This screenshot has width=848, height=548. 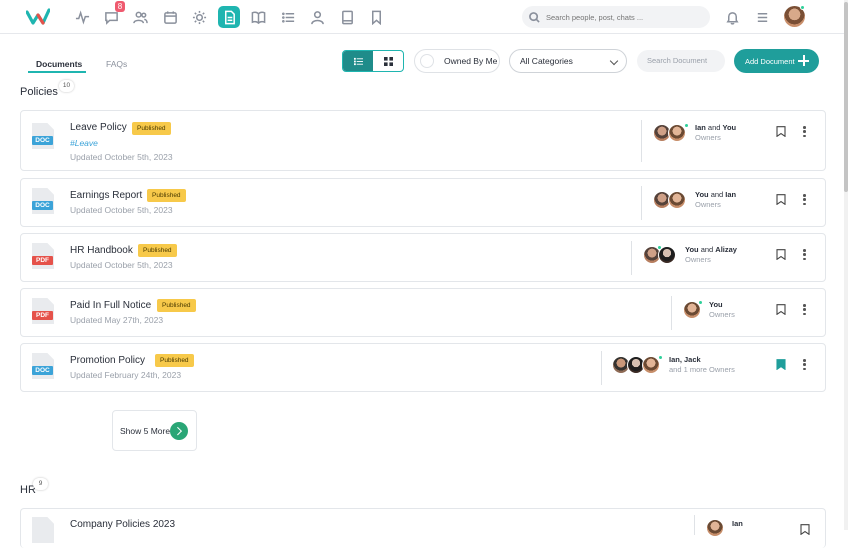 What do you see at coordinates (803, 60) in the screenshot?
I see `plus-icon` at bounding box center [803, 60].